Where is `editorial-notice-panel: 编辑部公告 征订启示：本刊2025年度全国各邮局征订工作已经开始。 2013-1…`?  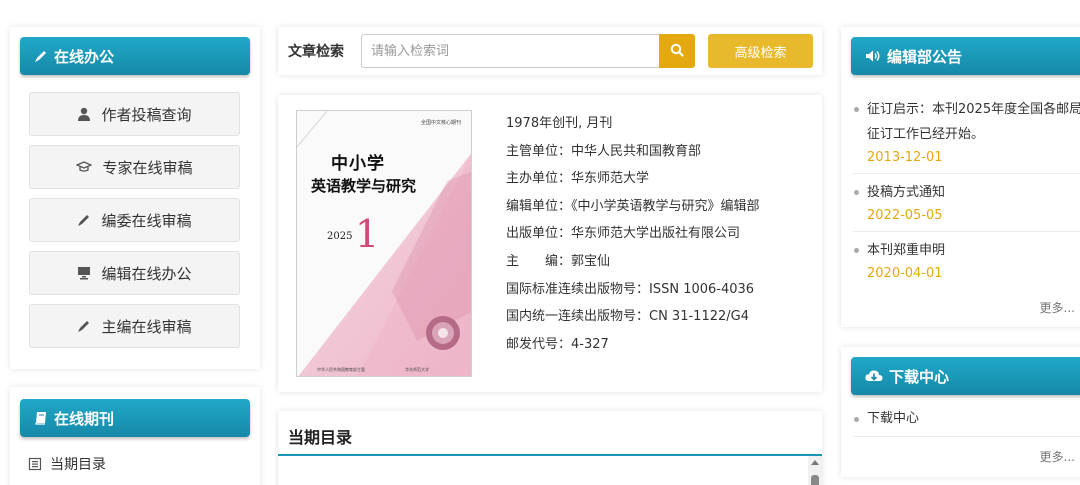 editorial-notice-panel: 编辑部公告 征订启示：本刊2025年度全国各邮局征订工作已经开始。 2013-1… is located at coordinates (960, 177).